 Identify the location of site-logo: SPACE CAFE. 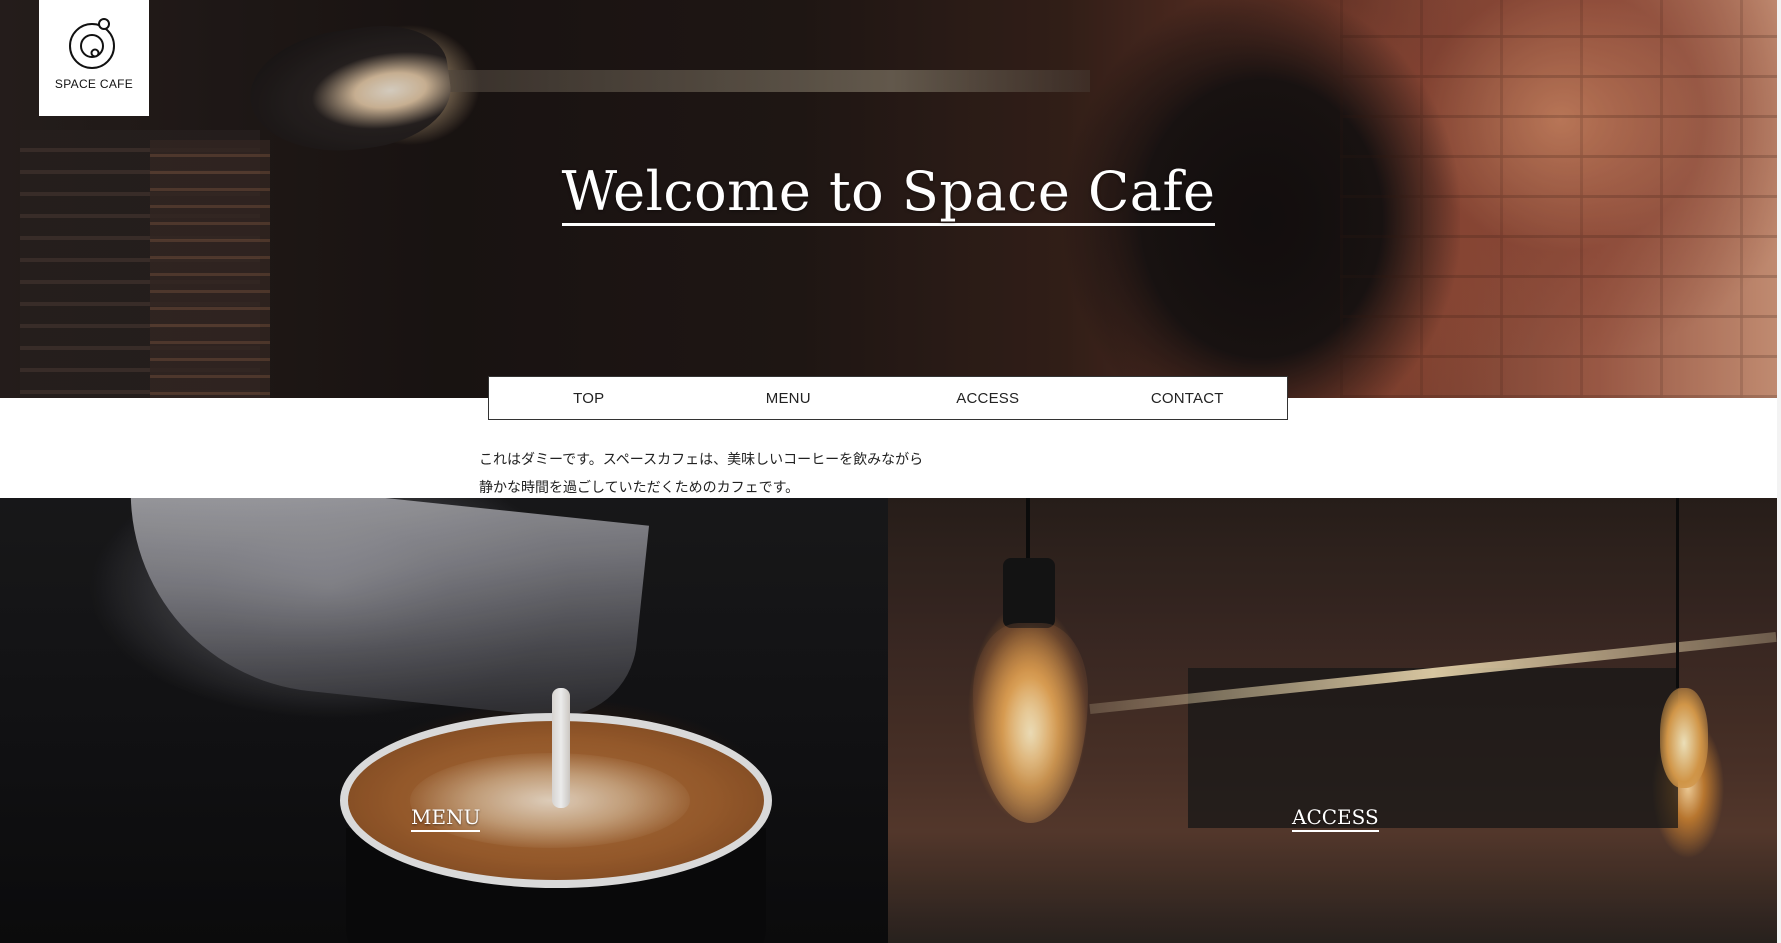
(94, 58).